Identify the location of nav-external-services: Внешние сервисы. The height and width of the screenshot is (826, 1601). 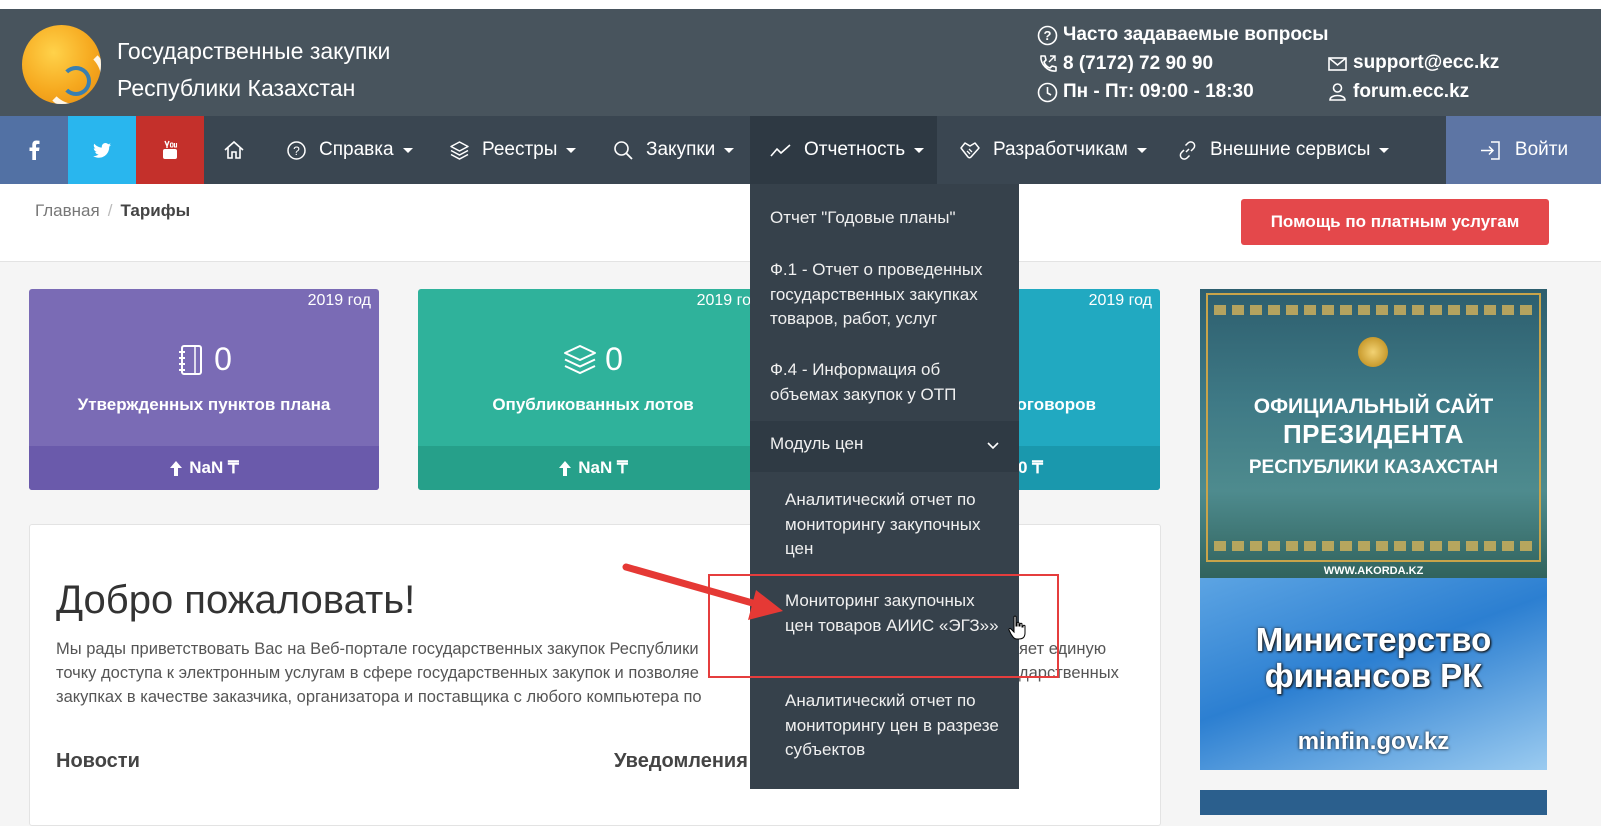
(1283, 150).